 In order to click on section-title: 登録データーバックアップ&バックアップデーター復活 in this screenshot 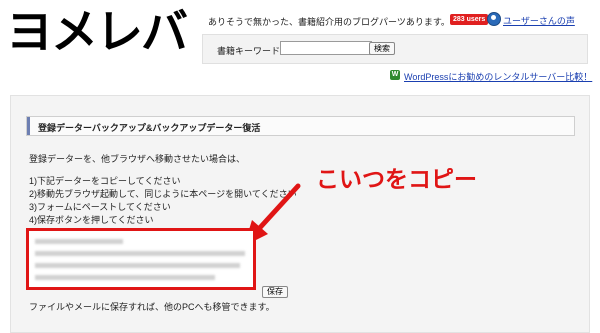, I will do `click(149, 128)`.